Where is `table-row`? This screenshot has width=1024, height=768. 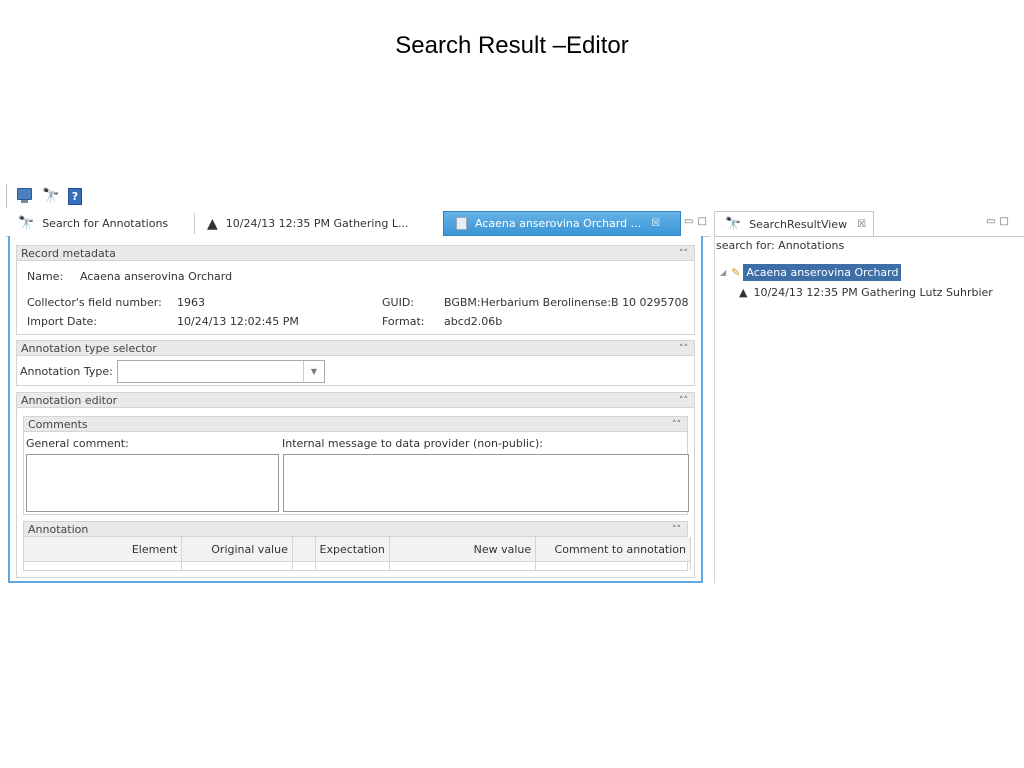
table-row is located at coordinates (357, 565).